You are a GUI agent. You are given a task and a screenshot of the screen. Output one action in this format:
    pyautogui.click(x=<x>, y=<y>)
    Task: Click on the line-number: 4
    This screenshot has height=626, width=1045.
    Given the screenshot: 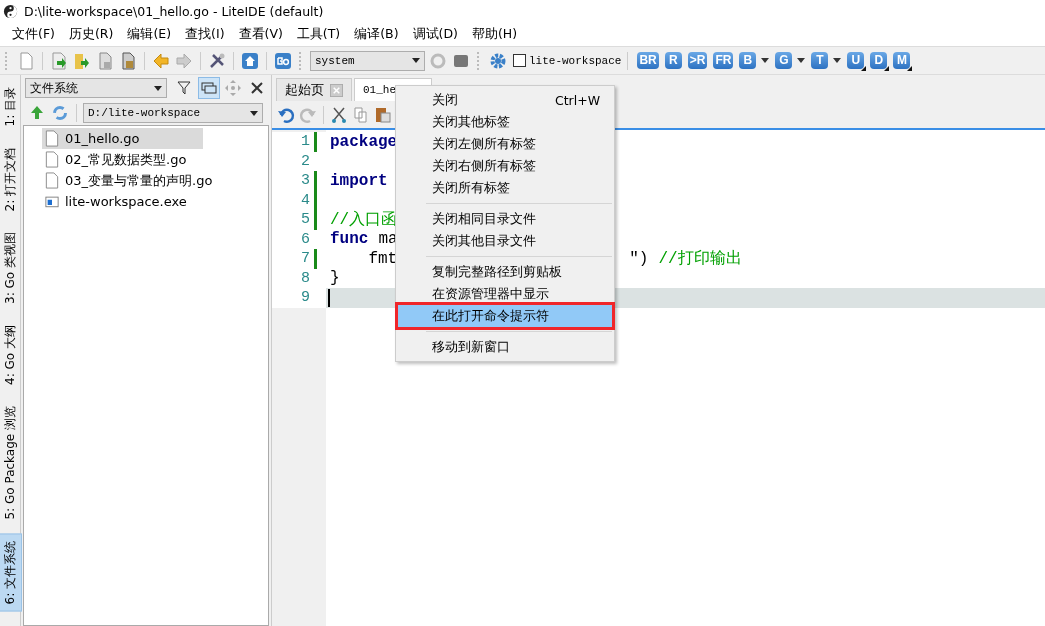 What is the action you would take?
    pyautogui.click(x=305, y=200)
    